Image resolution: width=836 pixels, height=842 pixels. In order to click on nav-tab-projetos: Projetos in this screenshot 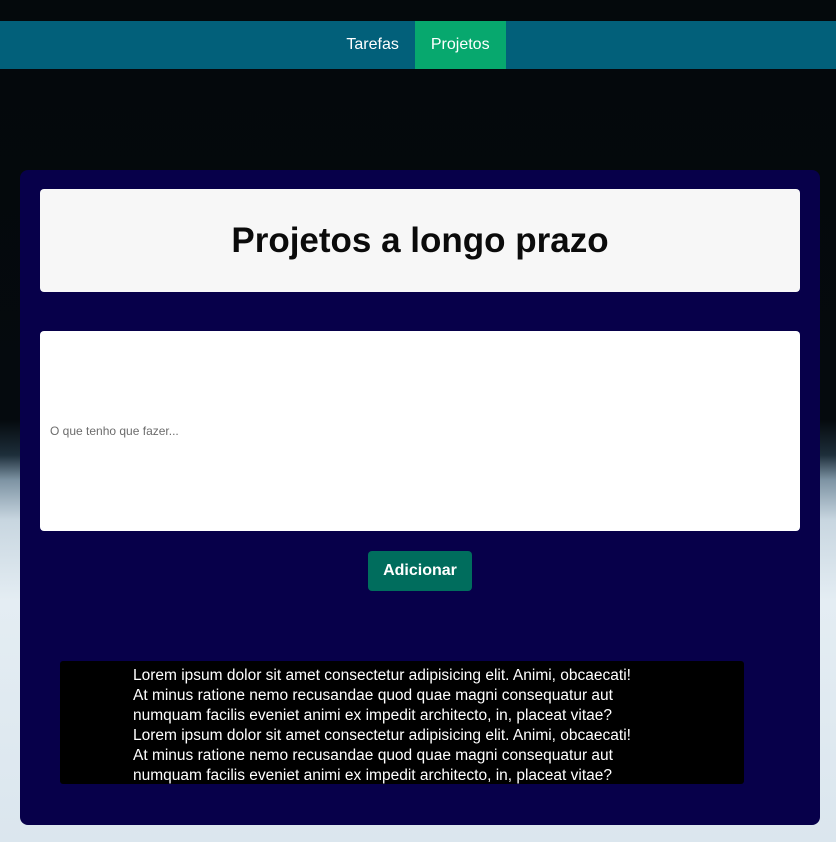, I will do `click(460, 45)`.